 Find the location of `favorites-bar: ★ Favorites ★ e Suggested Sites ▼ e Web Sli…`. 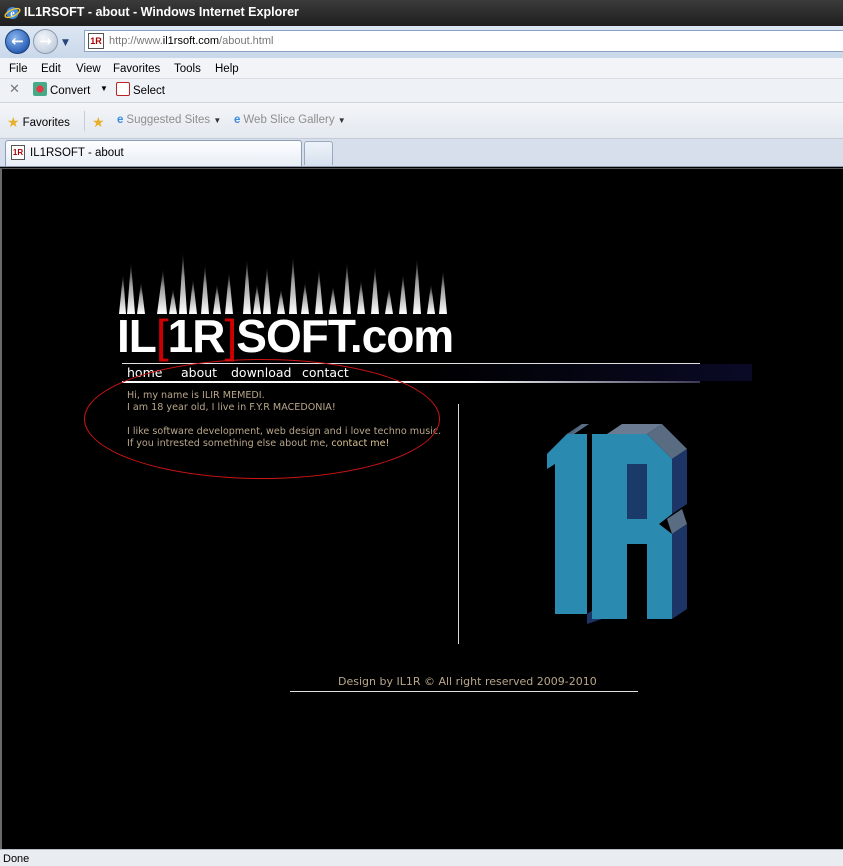

favorites-bar: ★ Favorites ★ e Suggested Sites ▼ e Web Sli… is located at coordinates (421, 121).